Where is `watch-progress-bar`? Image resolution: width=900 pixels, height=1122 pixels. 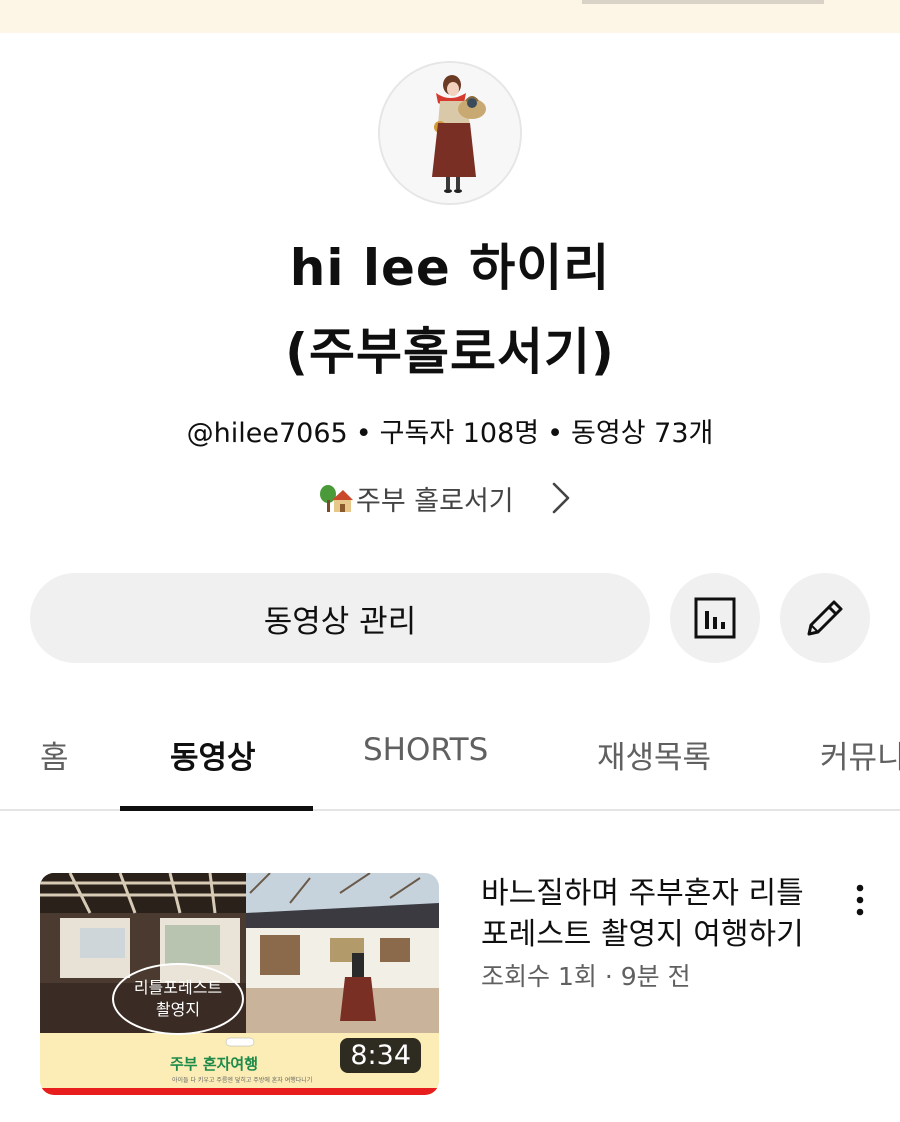
watch-progress-bar is located at coordinates (239, 1091).